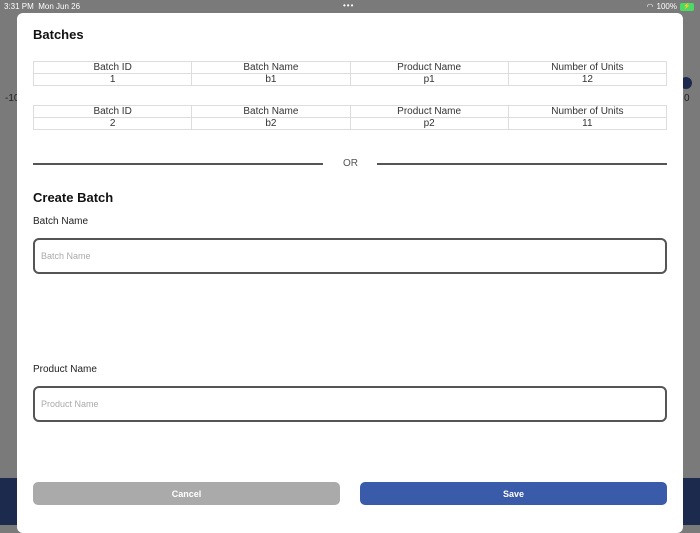 This screenshot has width=700, height=533. I want to click on table-row: 2 b2 p2 11, so click(350, 123).